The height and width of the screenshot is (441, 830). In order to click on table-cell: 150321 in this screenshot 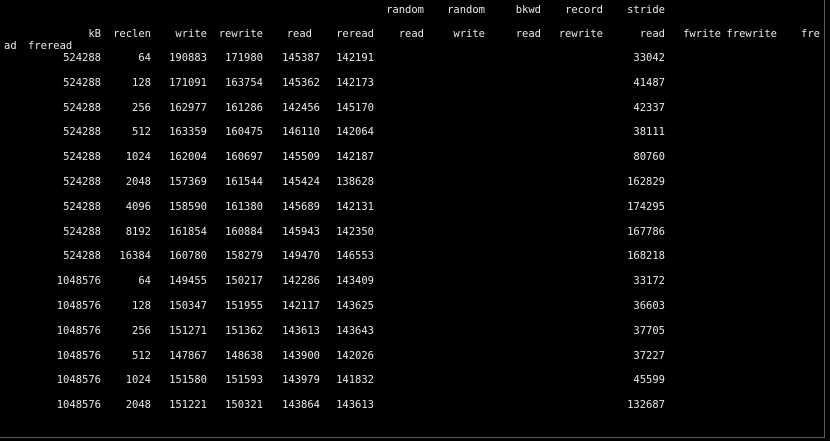, I will do `click(244, 405)`.